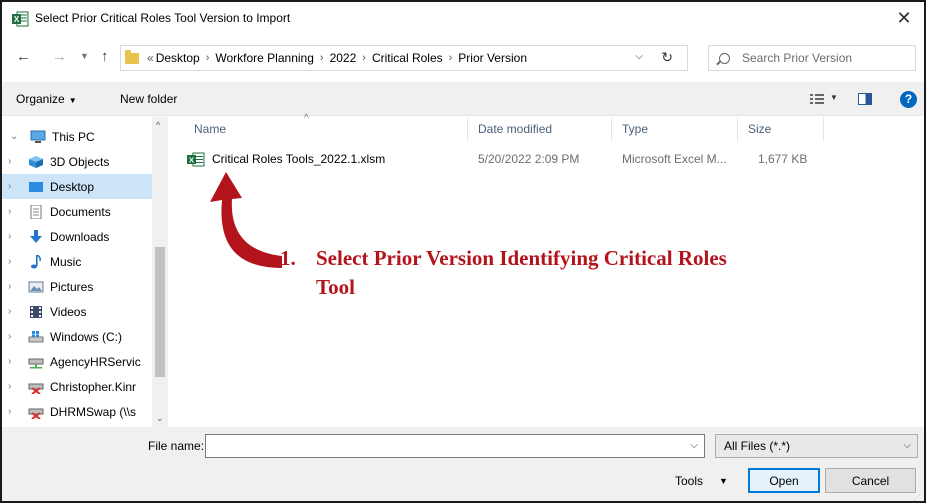  I want to click on music-note-icon, so click(36, 261).